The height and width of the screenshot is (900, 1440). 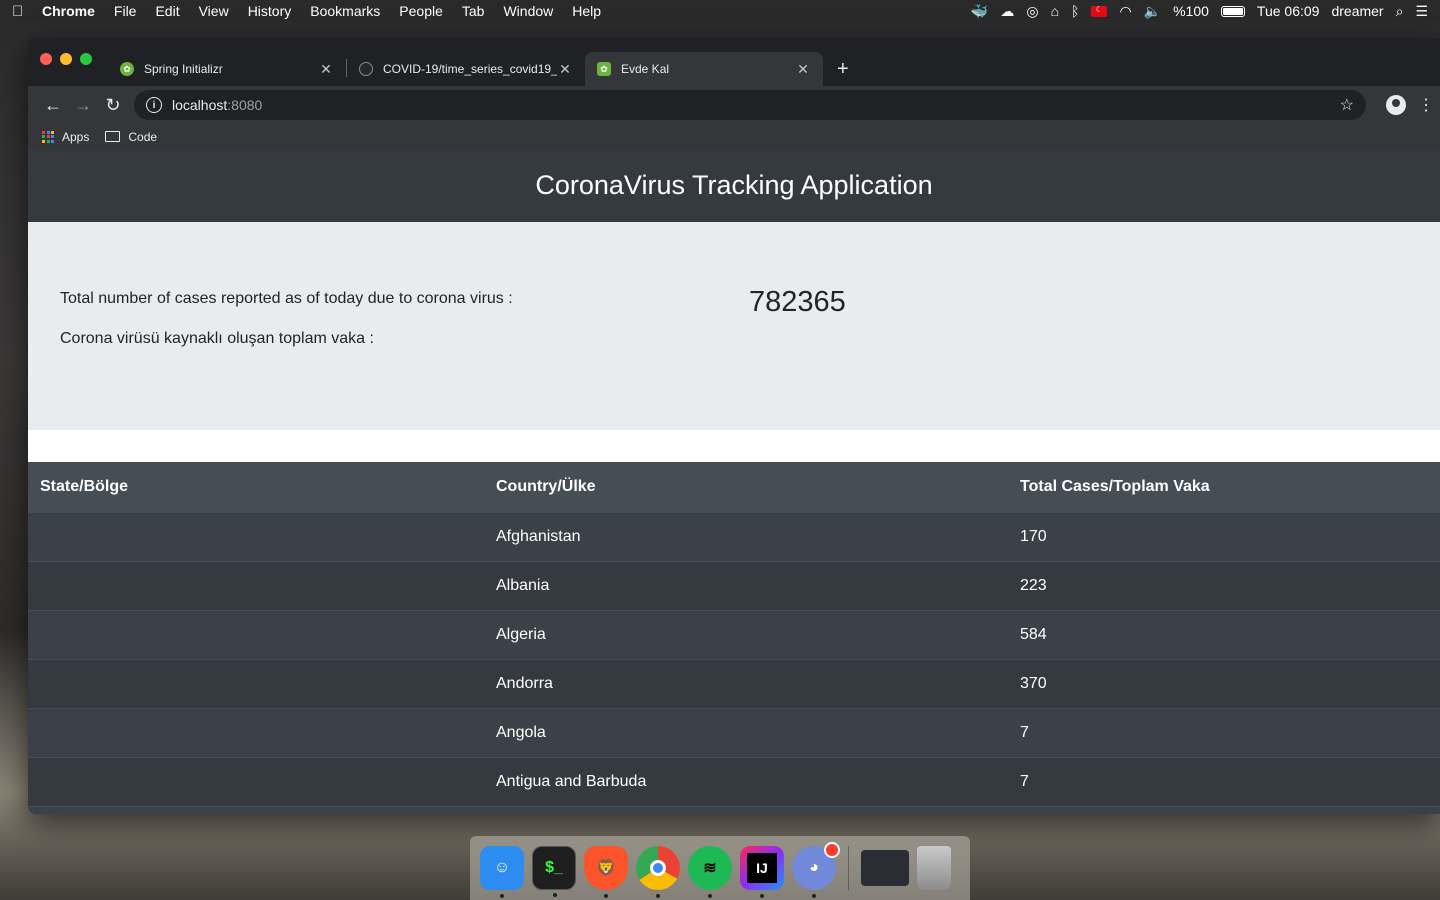 What do you see at coordinates (214, 11) in the screenshot?
I see `menu-view: View` at bounding box center [214, 11].